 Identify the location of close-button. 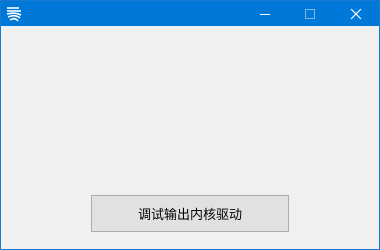
(356, 13).